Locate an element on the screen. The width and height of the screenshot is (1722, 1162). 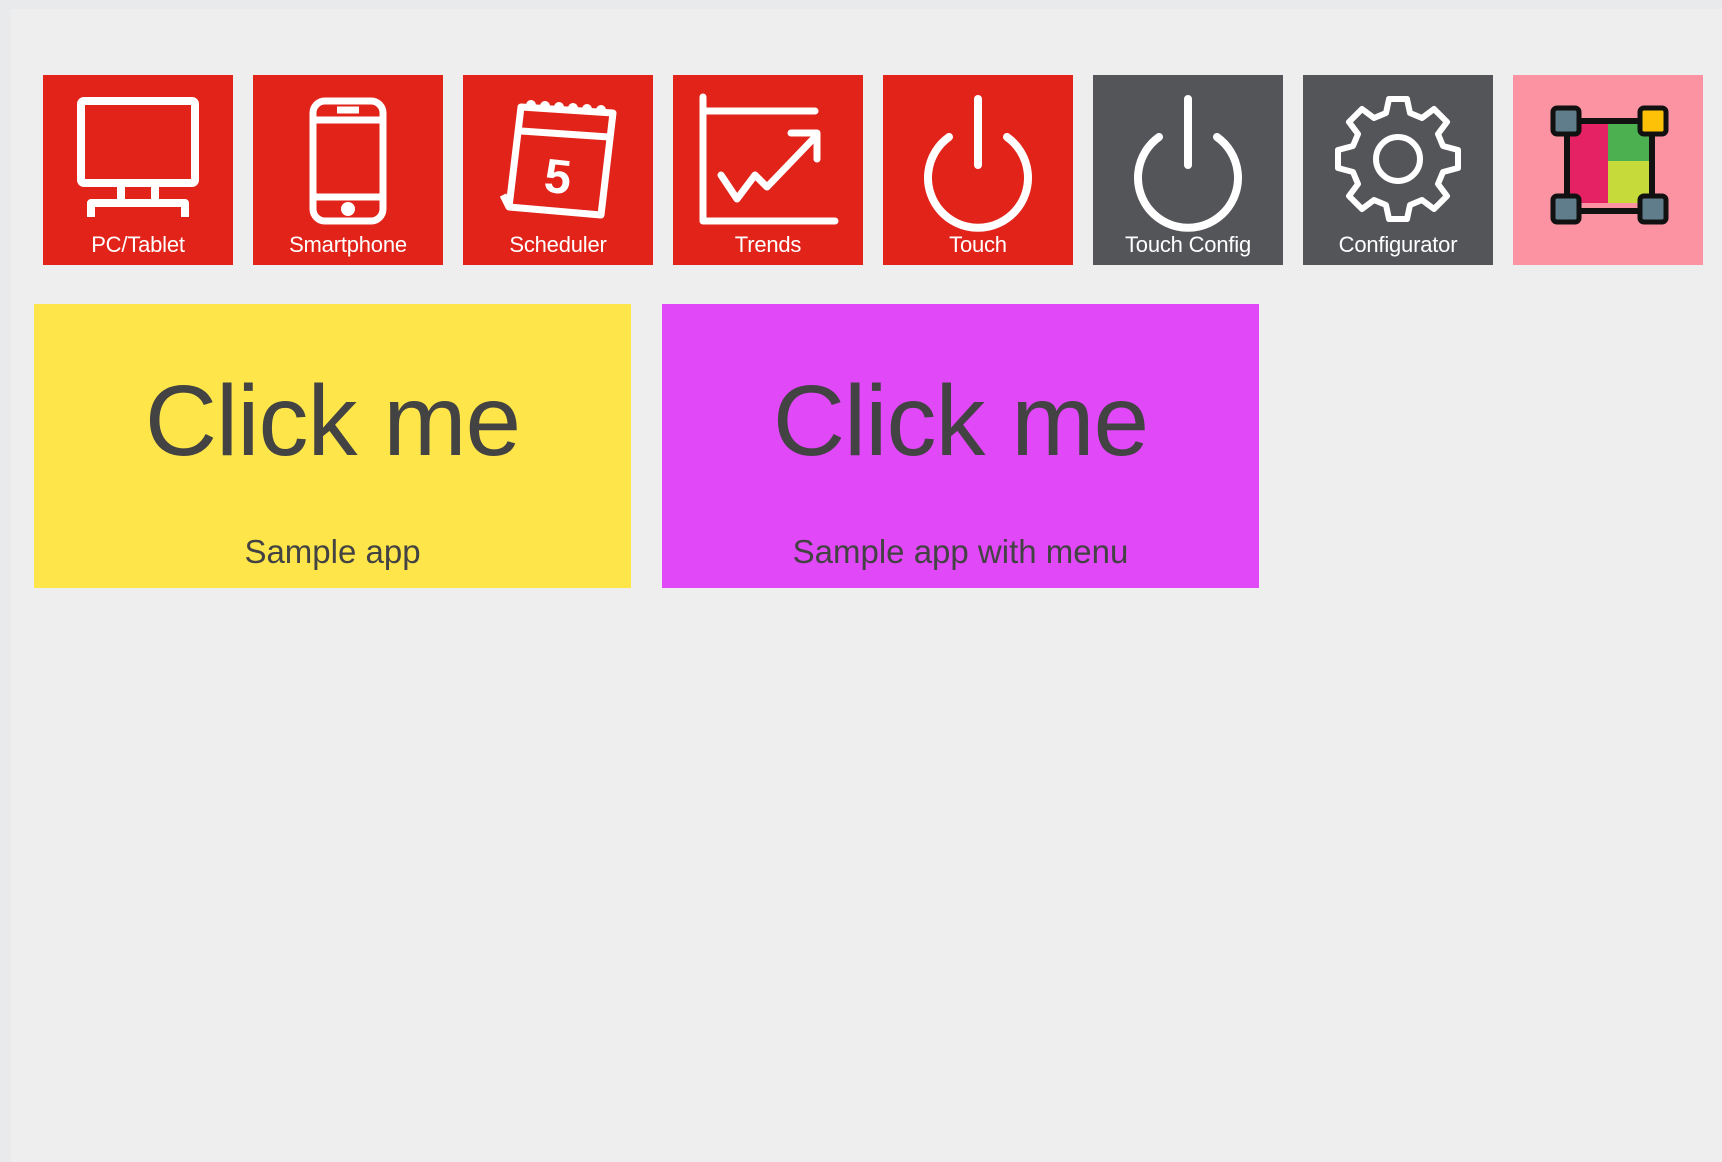
tile-touch: Touch is located at coordinates (978, 170).